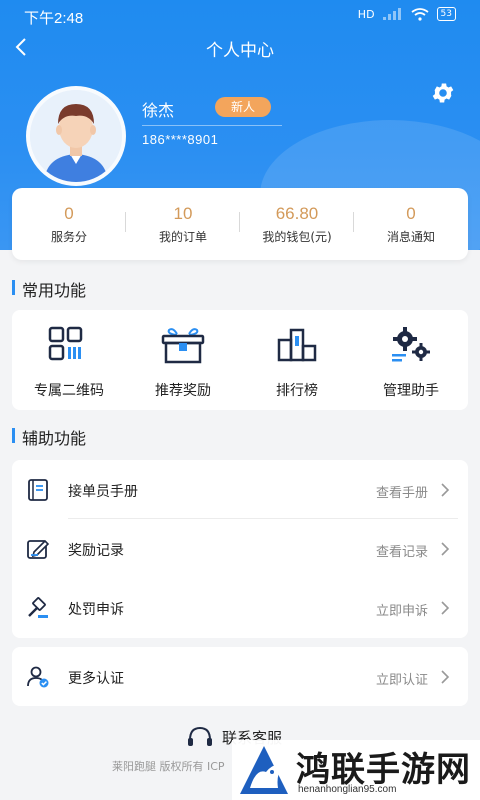  Describe the element at coordinates (158, 110) in the screenshot. I see `user-name: 徐杰` at that location.